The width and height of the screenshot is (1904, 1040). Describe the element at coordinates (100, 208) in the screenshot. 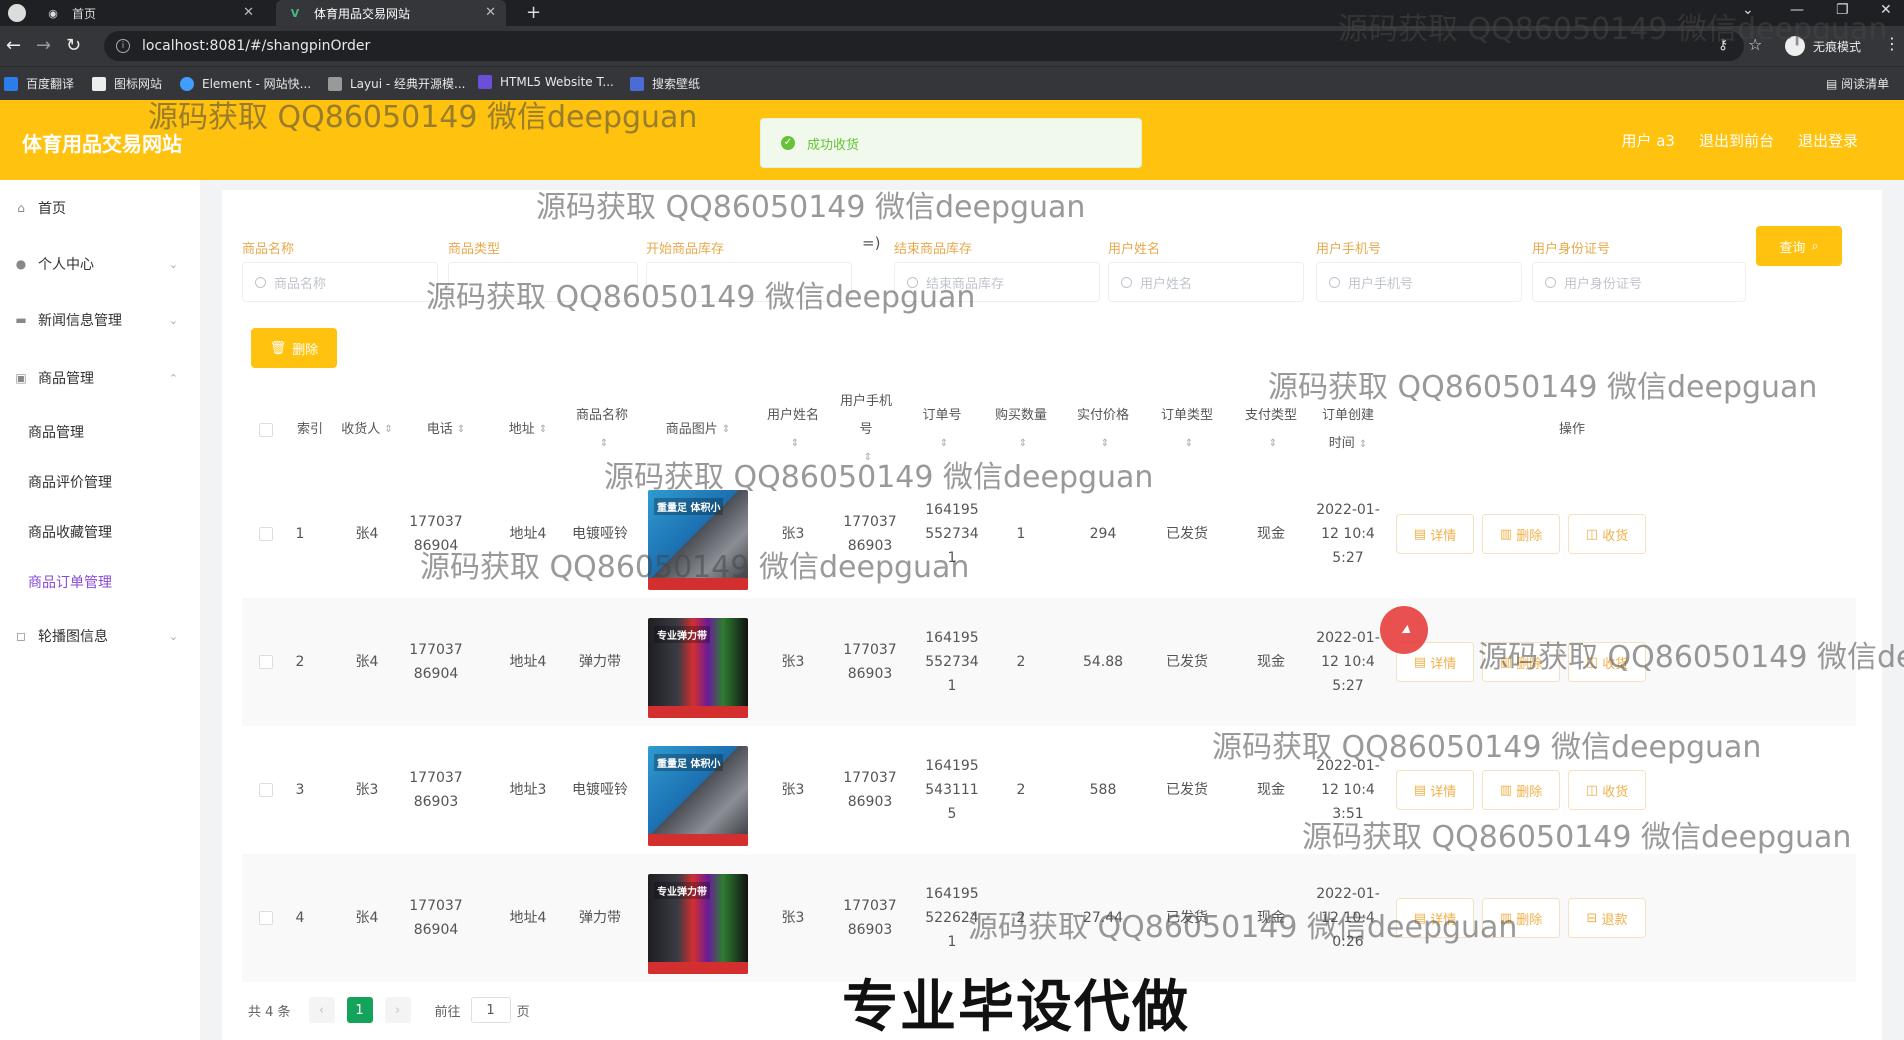

I see `sidebar-item-home: ⌂ 首页` at that location.